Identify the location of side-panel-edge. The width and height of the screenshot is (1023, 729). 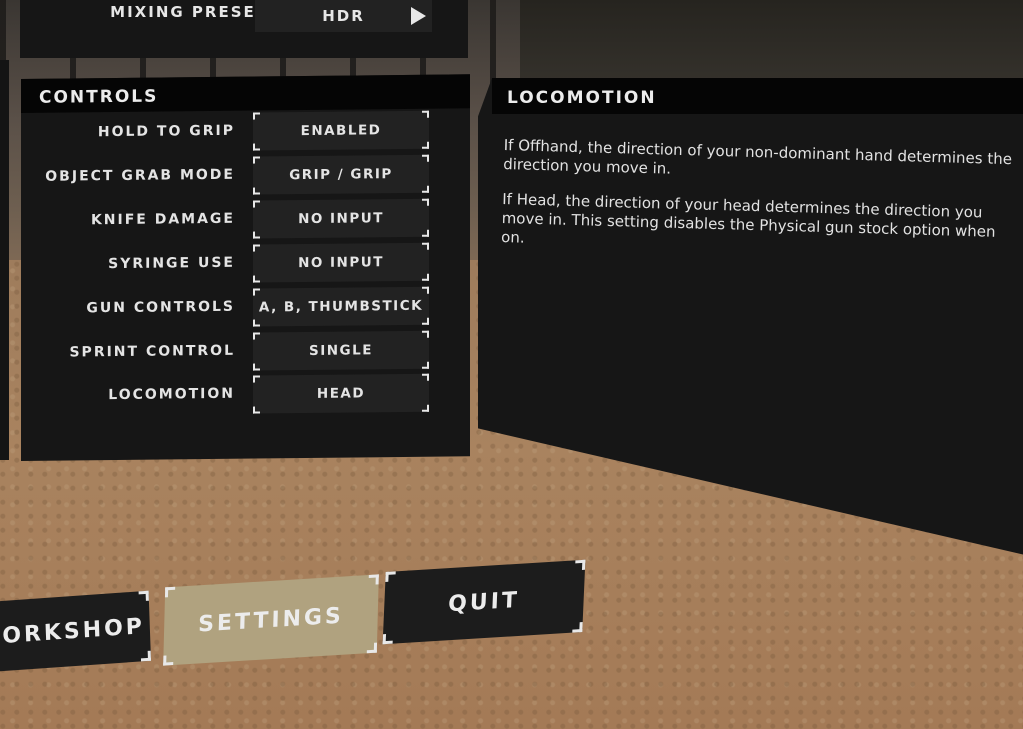
(4, 260).